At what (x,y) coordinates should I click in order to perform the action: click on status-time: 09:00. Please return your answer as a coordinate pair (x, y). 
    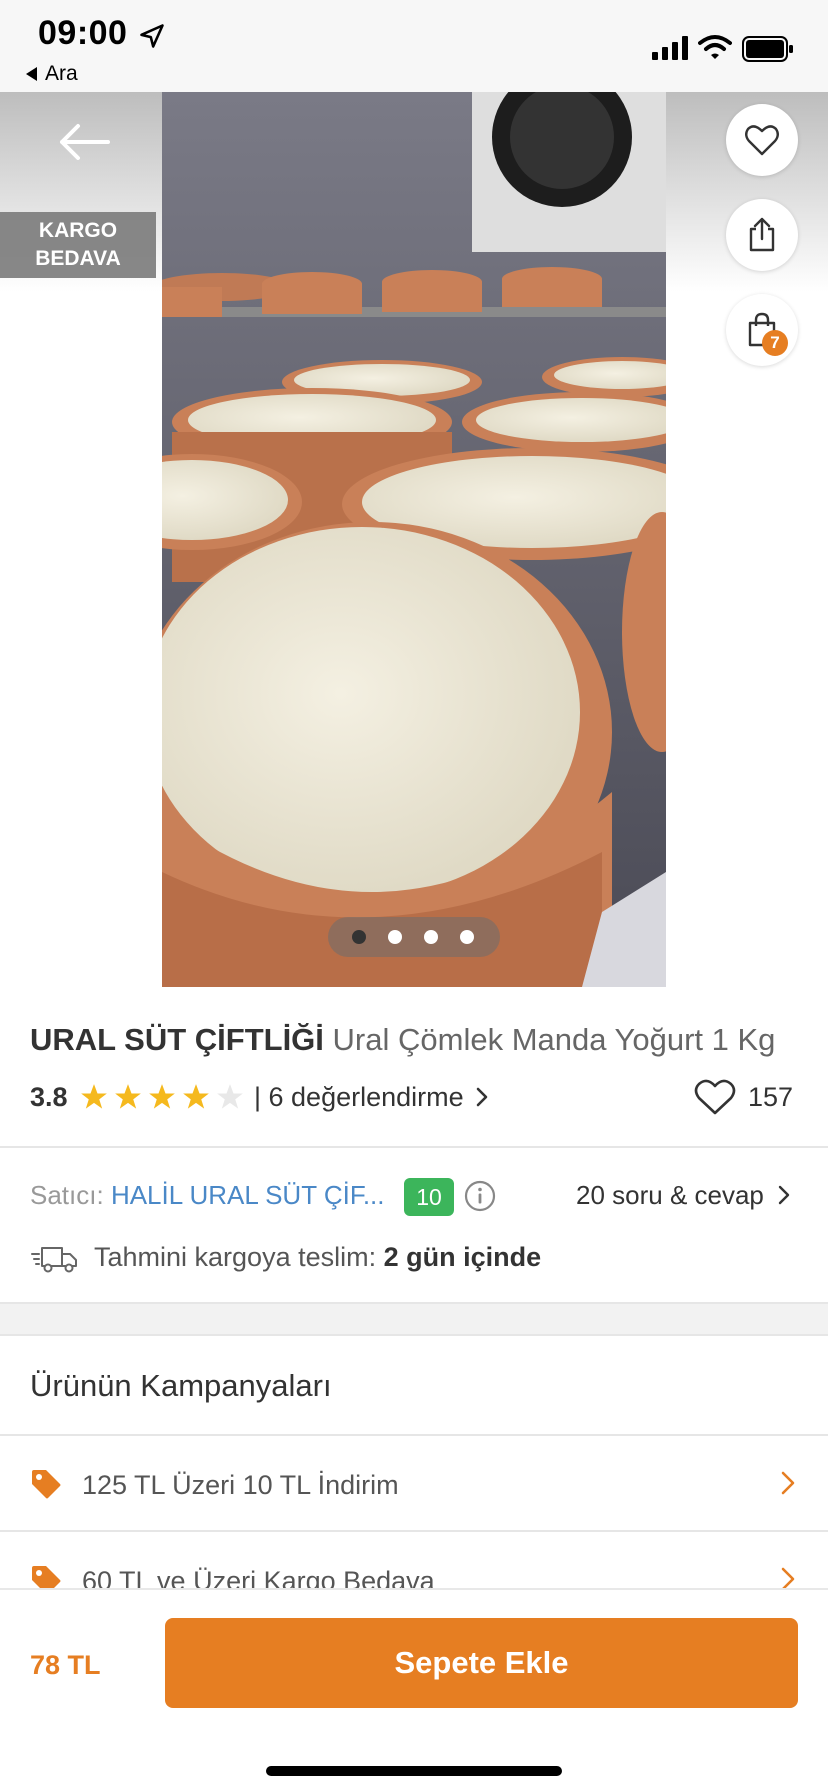
    Looking at the image, I should click on (83, 33).